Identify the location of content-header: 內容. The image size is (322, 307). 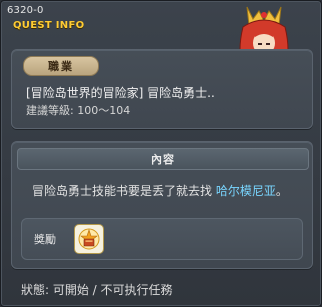
(163, 159).